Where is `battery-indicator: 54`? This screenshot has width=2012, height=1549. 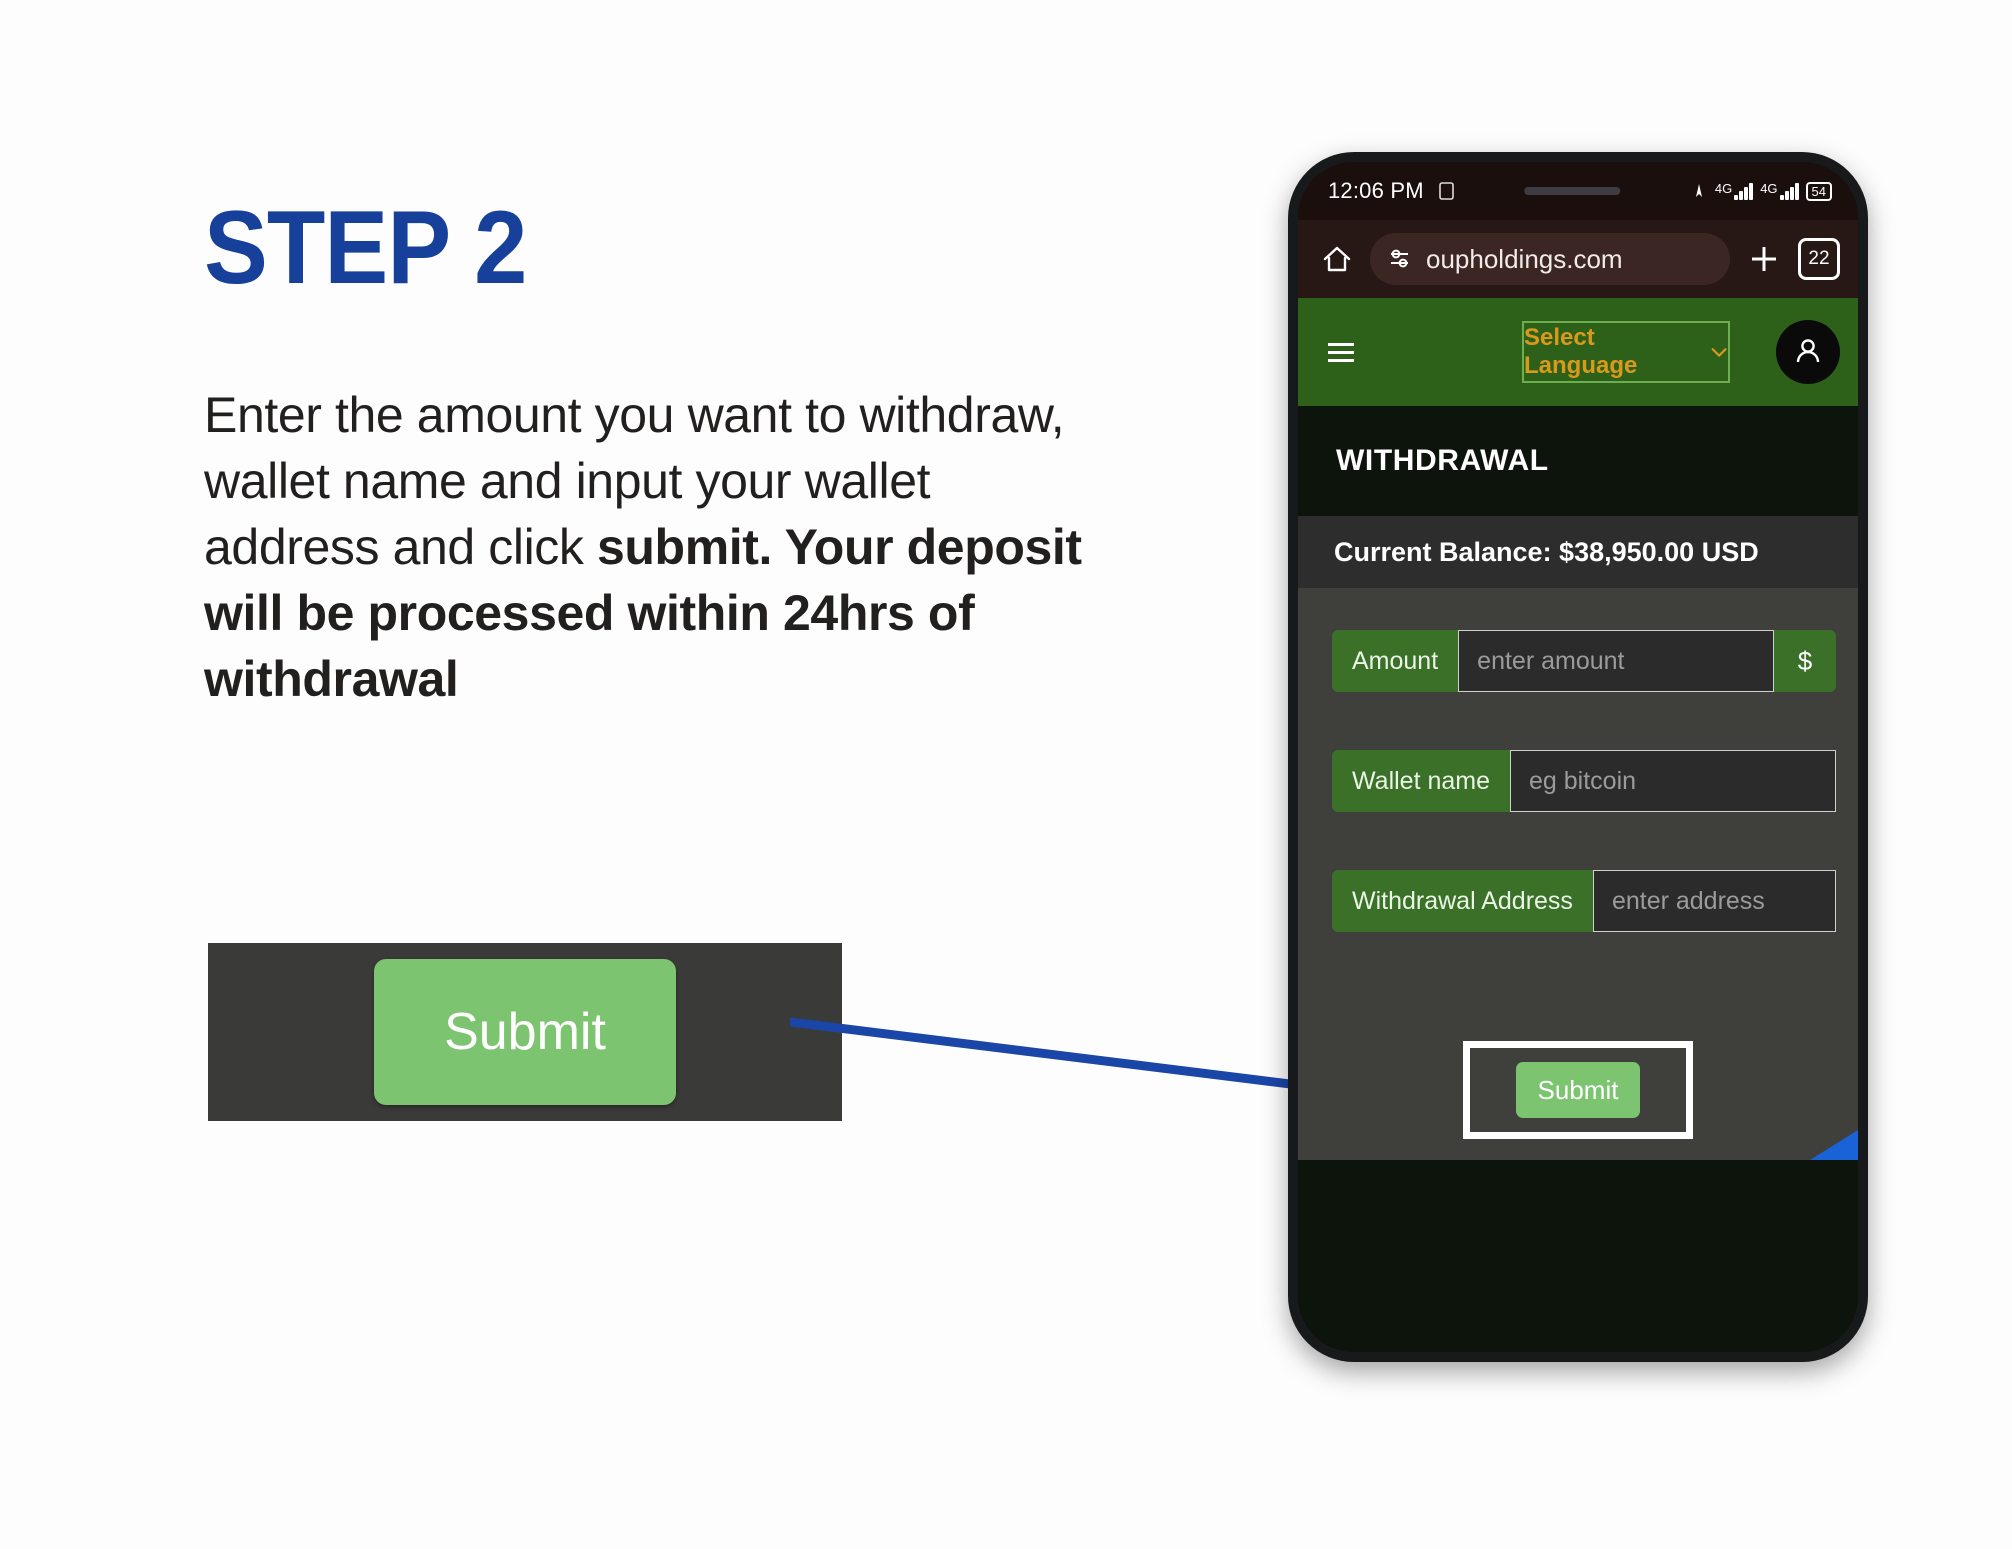
battery-indicator: 54 is located at coordinates (1818, 191).